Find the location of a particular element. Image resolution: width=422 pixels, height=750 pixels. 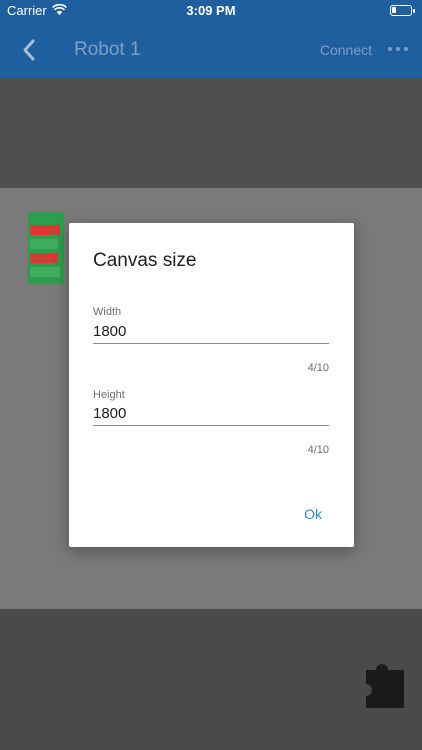

status-time: 3:09 PM is located at coordinates (211, 10).